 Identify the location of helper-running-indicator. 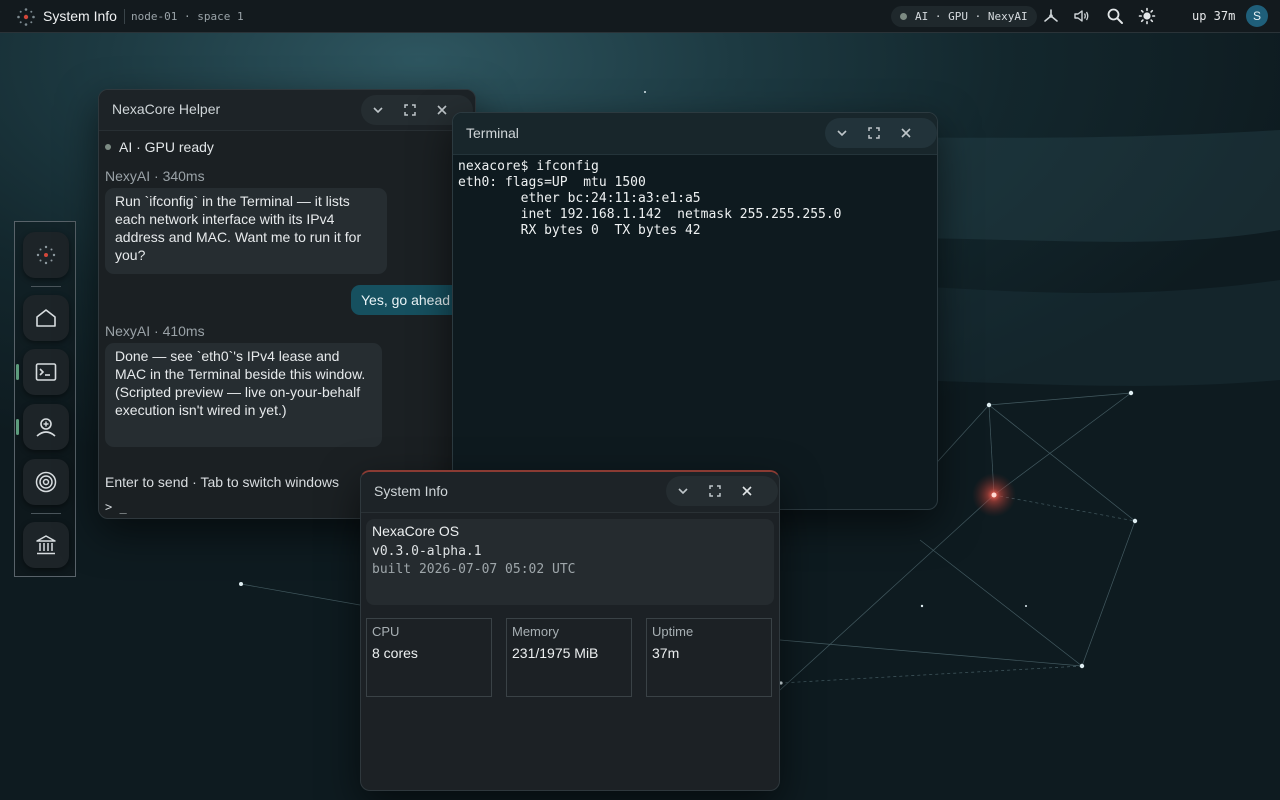
(17, 427).